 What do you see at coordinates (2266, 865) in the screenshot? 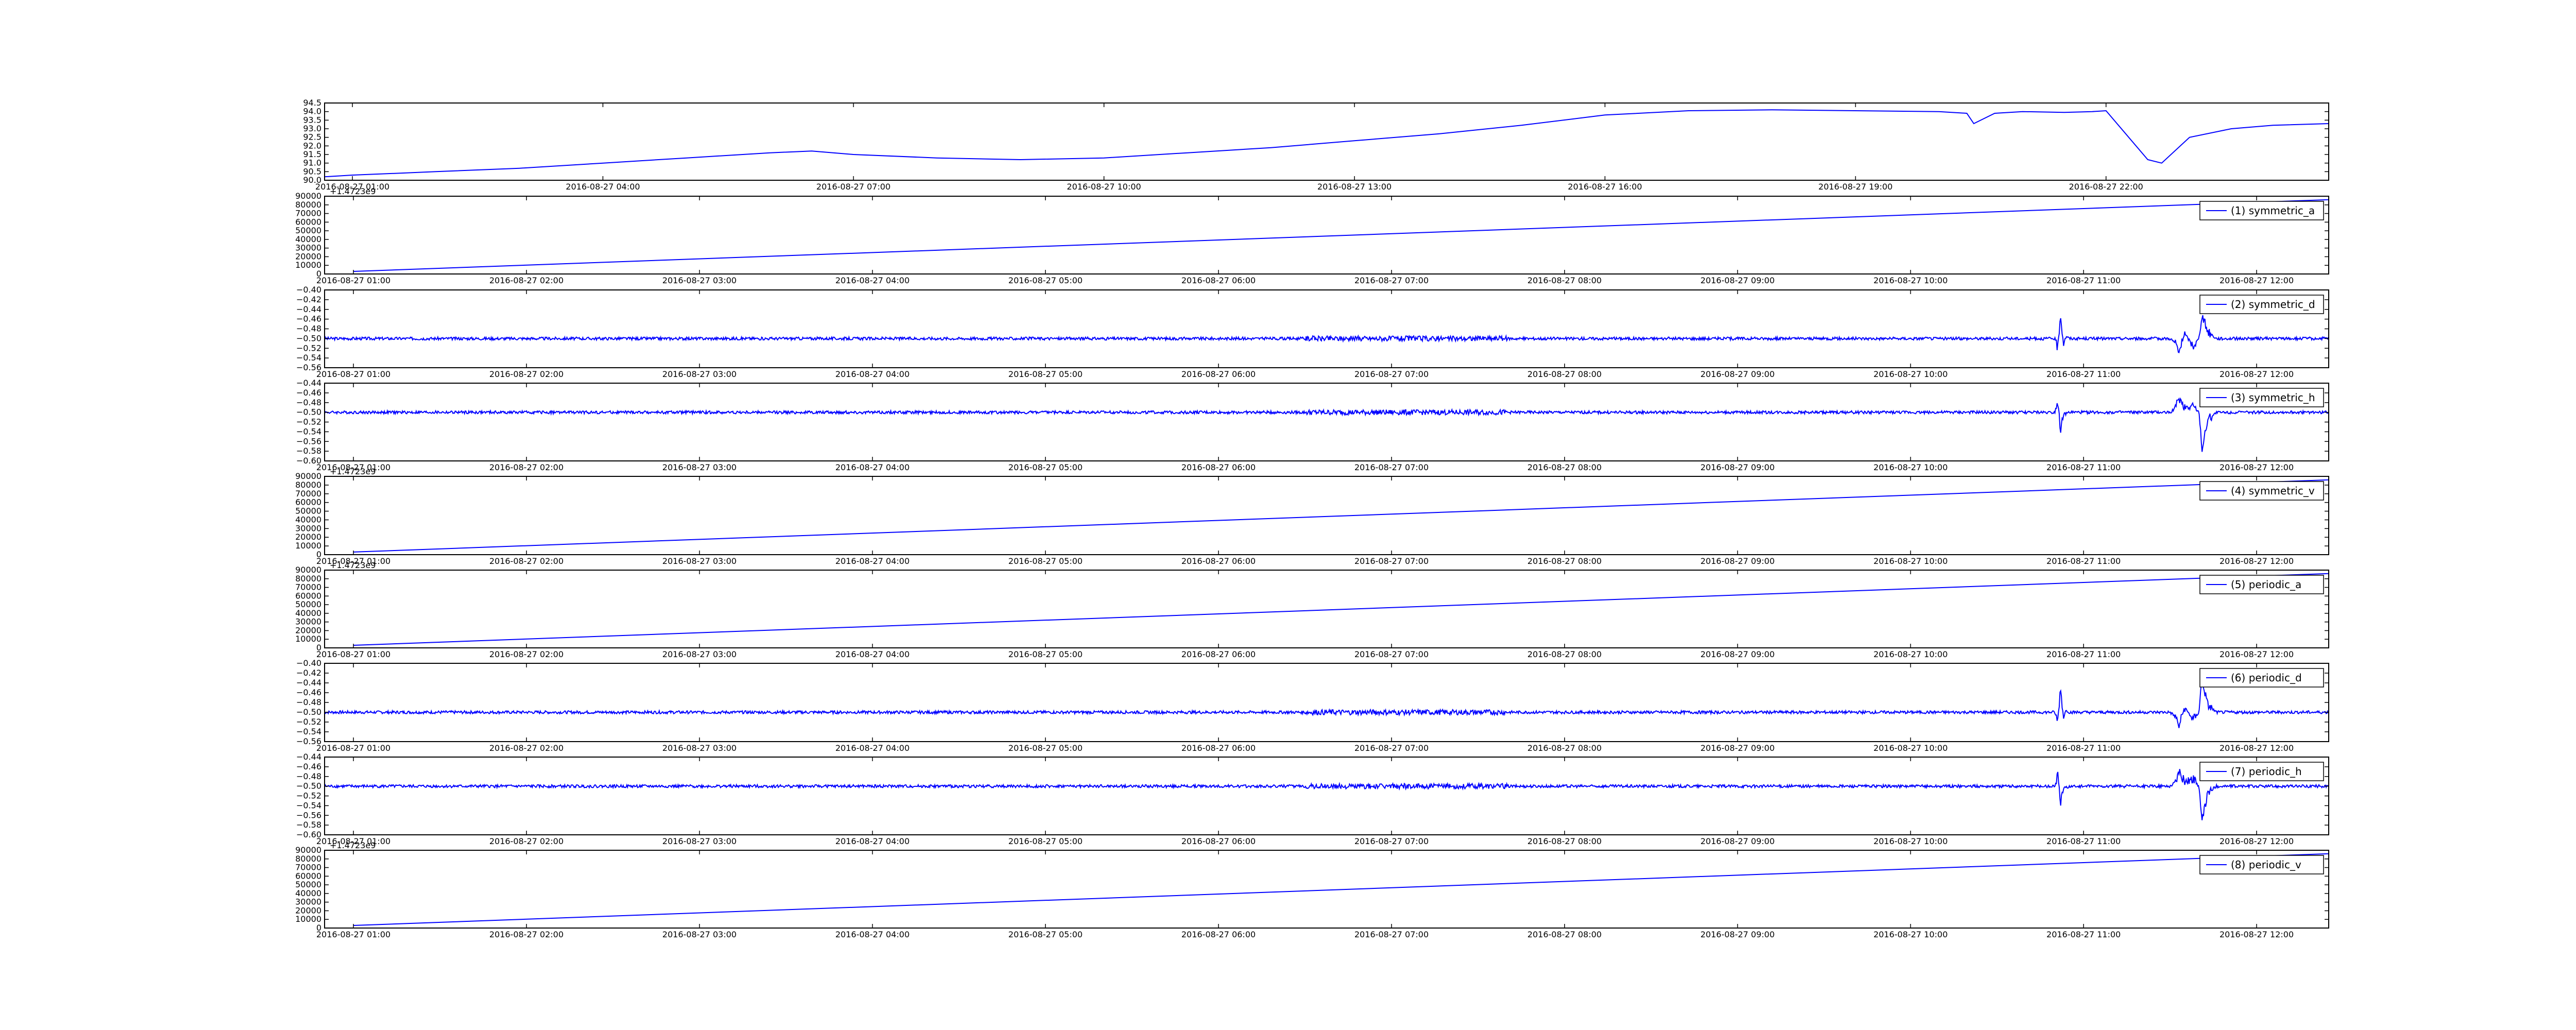
I see `legend-label: (8) periodic_v` at bounding box center [2266, 865].